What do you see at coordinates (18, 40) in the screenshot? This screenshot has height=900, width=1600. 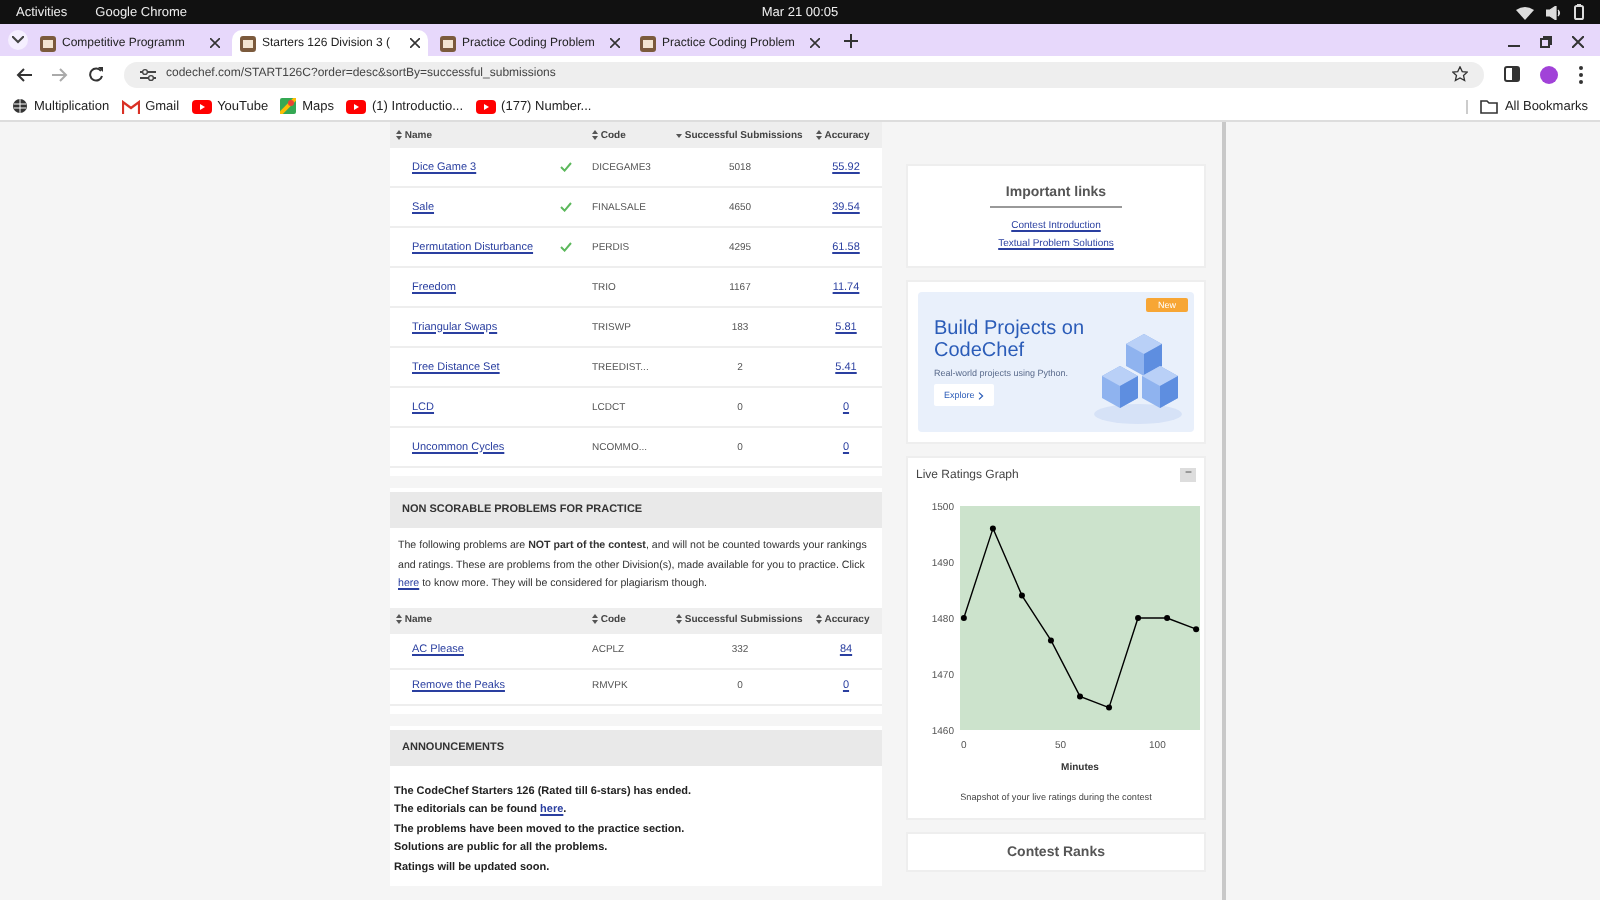 I see `tab-search-button` at bounding box center [18, 40].